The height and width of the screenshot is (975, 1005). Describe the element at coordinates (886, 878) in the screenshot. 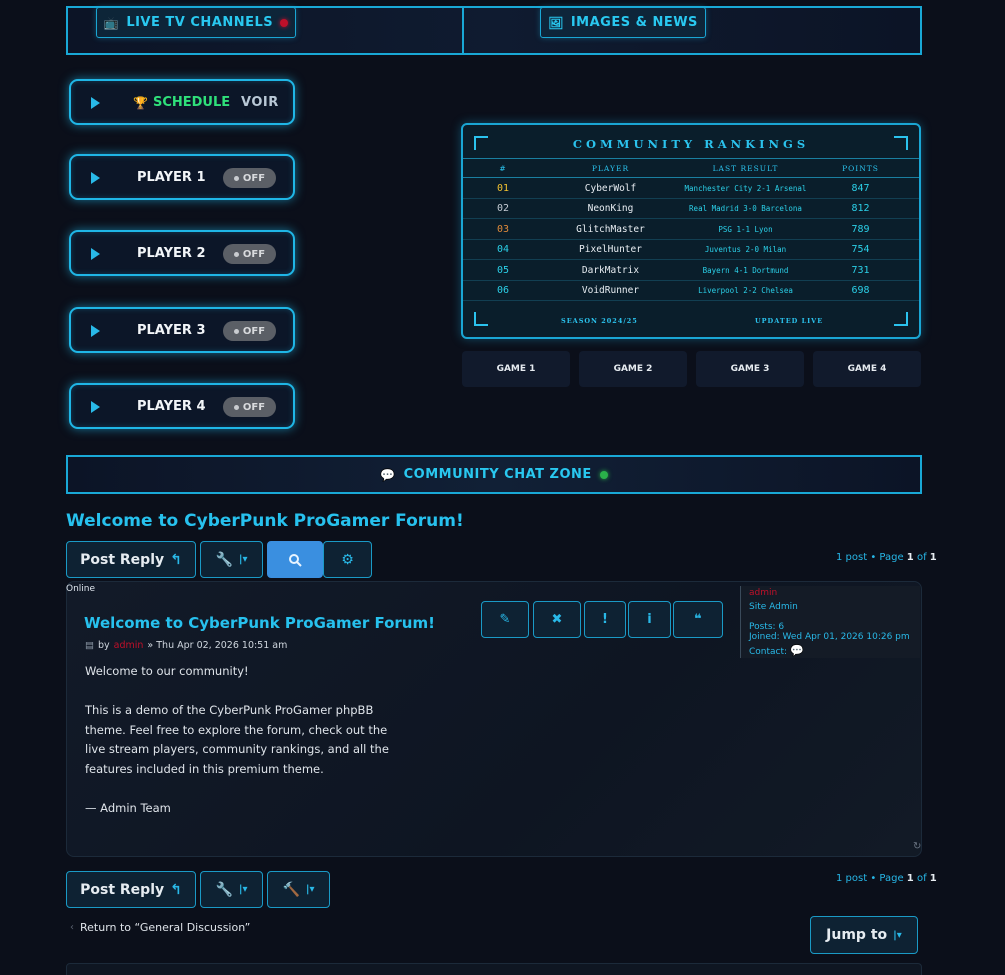

I see `pagination-bottom: 1 post • Page 1 of 1` at that location.